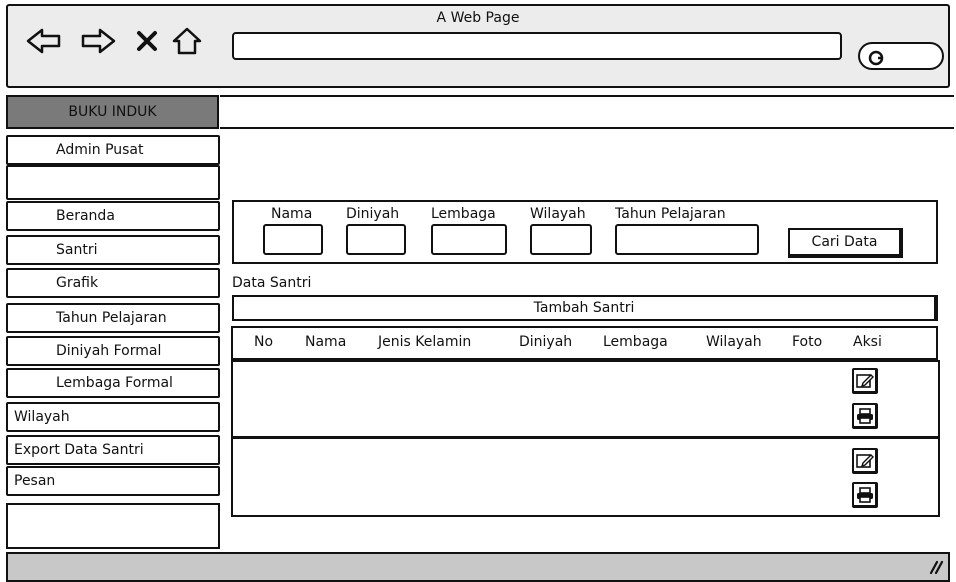  What do you see at coordinates (293, 239) in the screenshot?
I see `filter-input-nama` at bounding box center [293, 239].